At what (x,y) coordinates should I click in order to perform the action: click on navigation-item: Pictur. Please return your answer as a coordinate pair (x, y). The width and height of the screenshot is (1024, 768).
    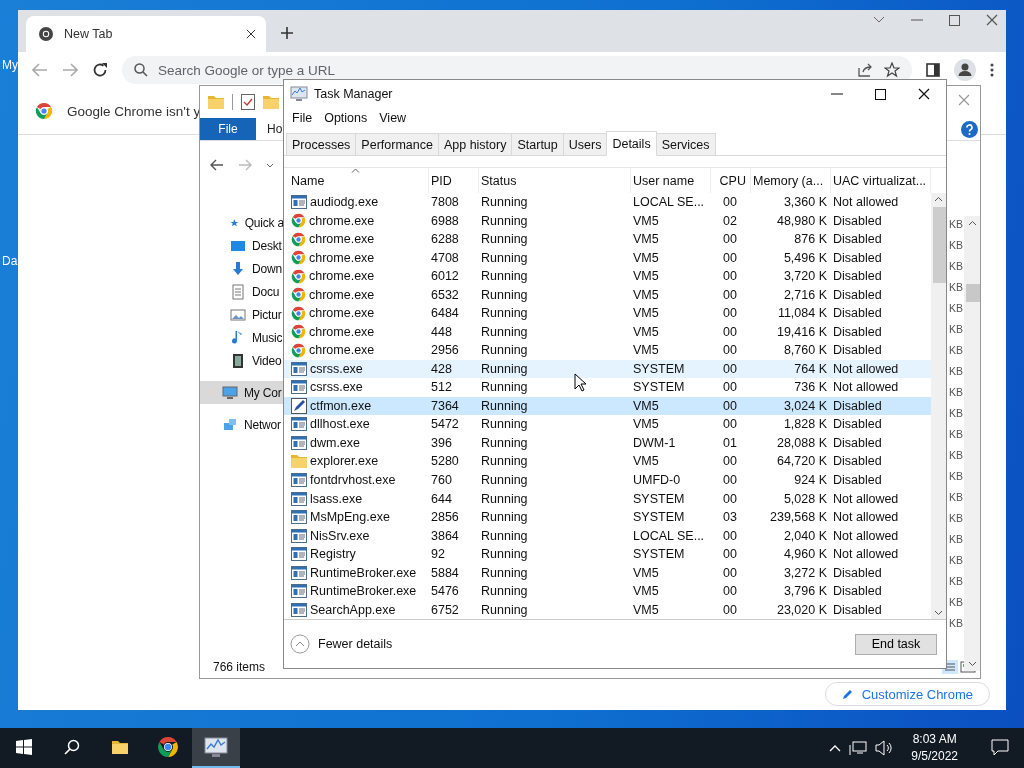
    Looking at the image, I should click on (242, 314).